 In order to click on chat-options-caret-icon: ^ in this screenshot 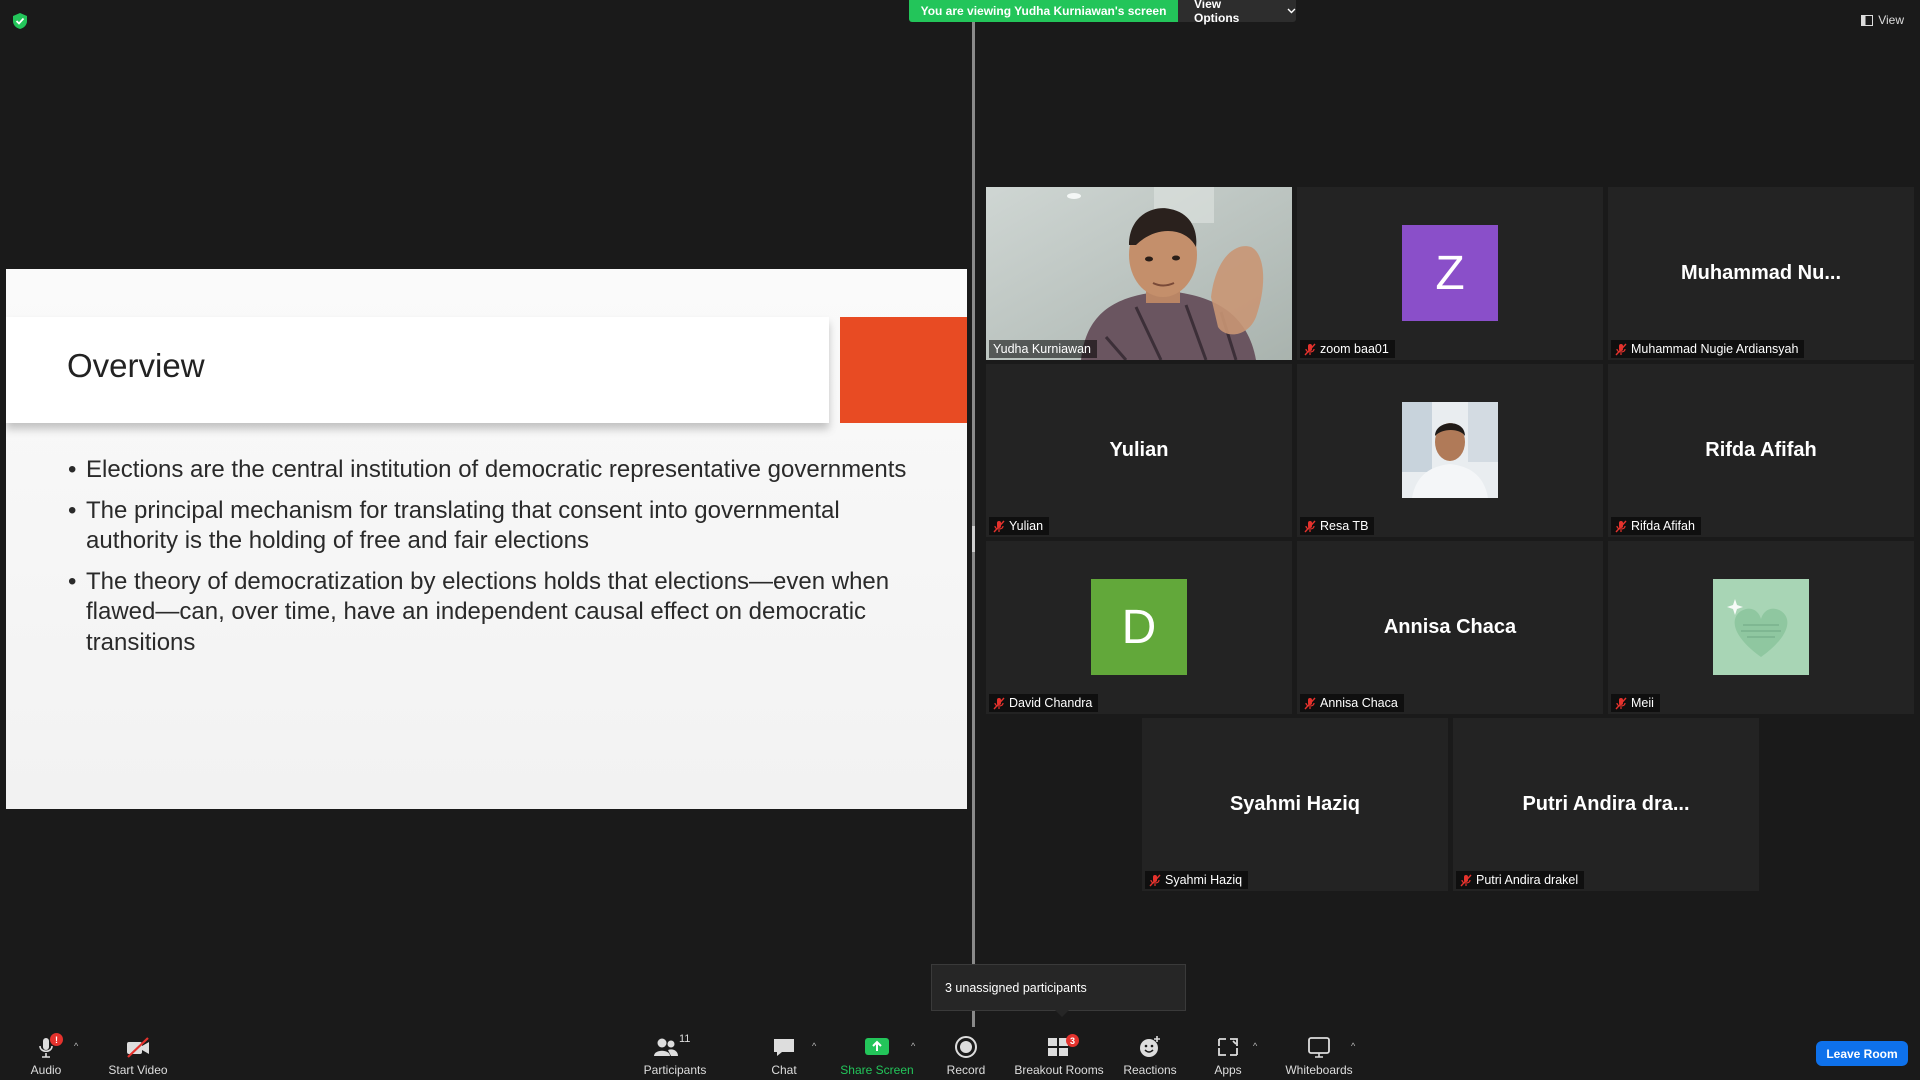, I will do `click(814, 1046)`.